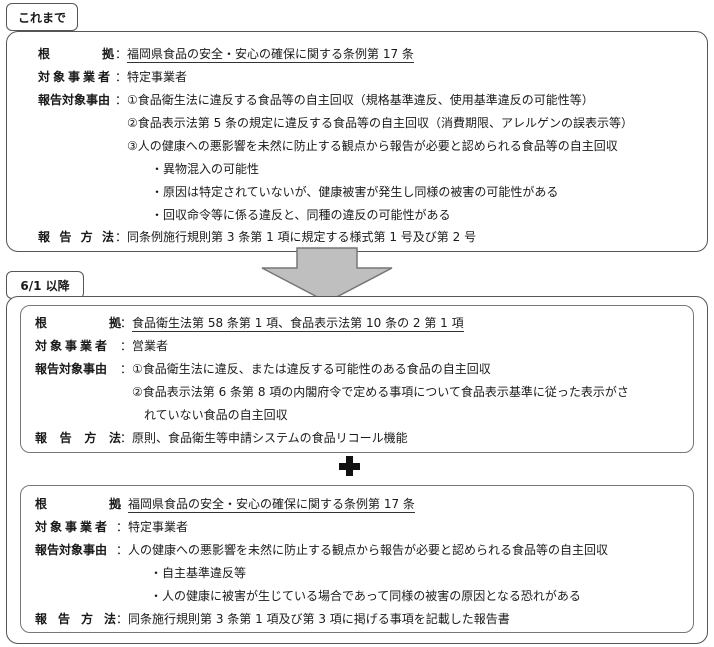 The image size is (714, 647). What do you see at coordinates (152, 527) in the screenshot?
I see `pref-target: ：特定事業者` at bounding box center [152, 527].